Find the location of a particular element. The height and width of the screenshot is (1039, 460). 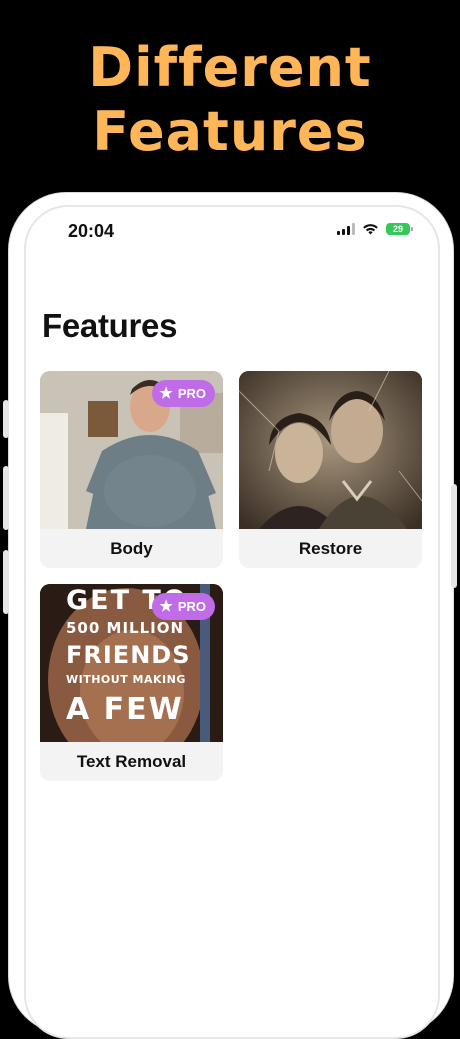

poster-line-3: FRIENDS is located at coordinates (128, 655).